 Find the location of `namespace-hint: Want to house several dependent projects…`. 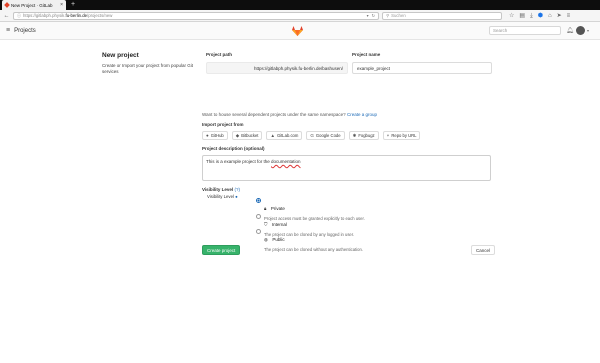

namespace-hint: Want to house several dependent projects… is located at coordinates (289, 114).